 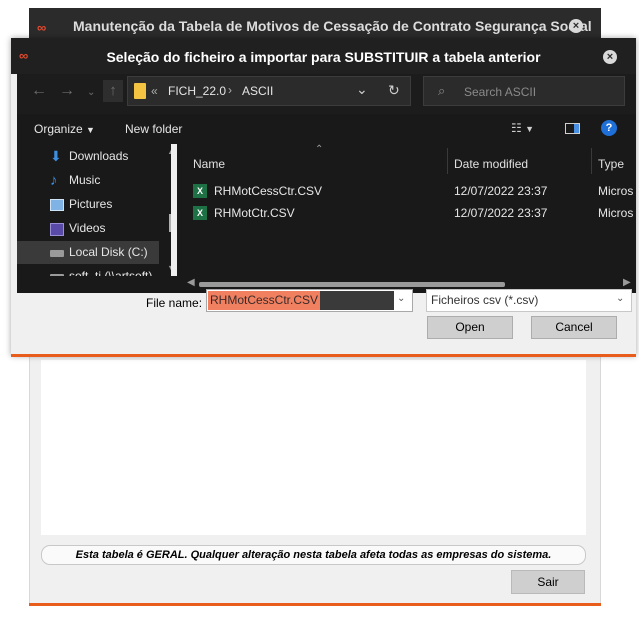 What do you see at coordinates (153, 129) in the screenshot?
I see `new-folder-button: New folder` at bounding box center [153, 129].